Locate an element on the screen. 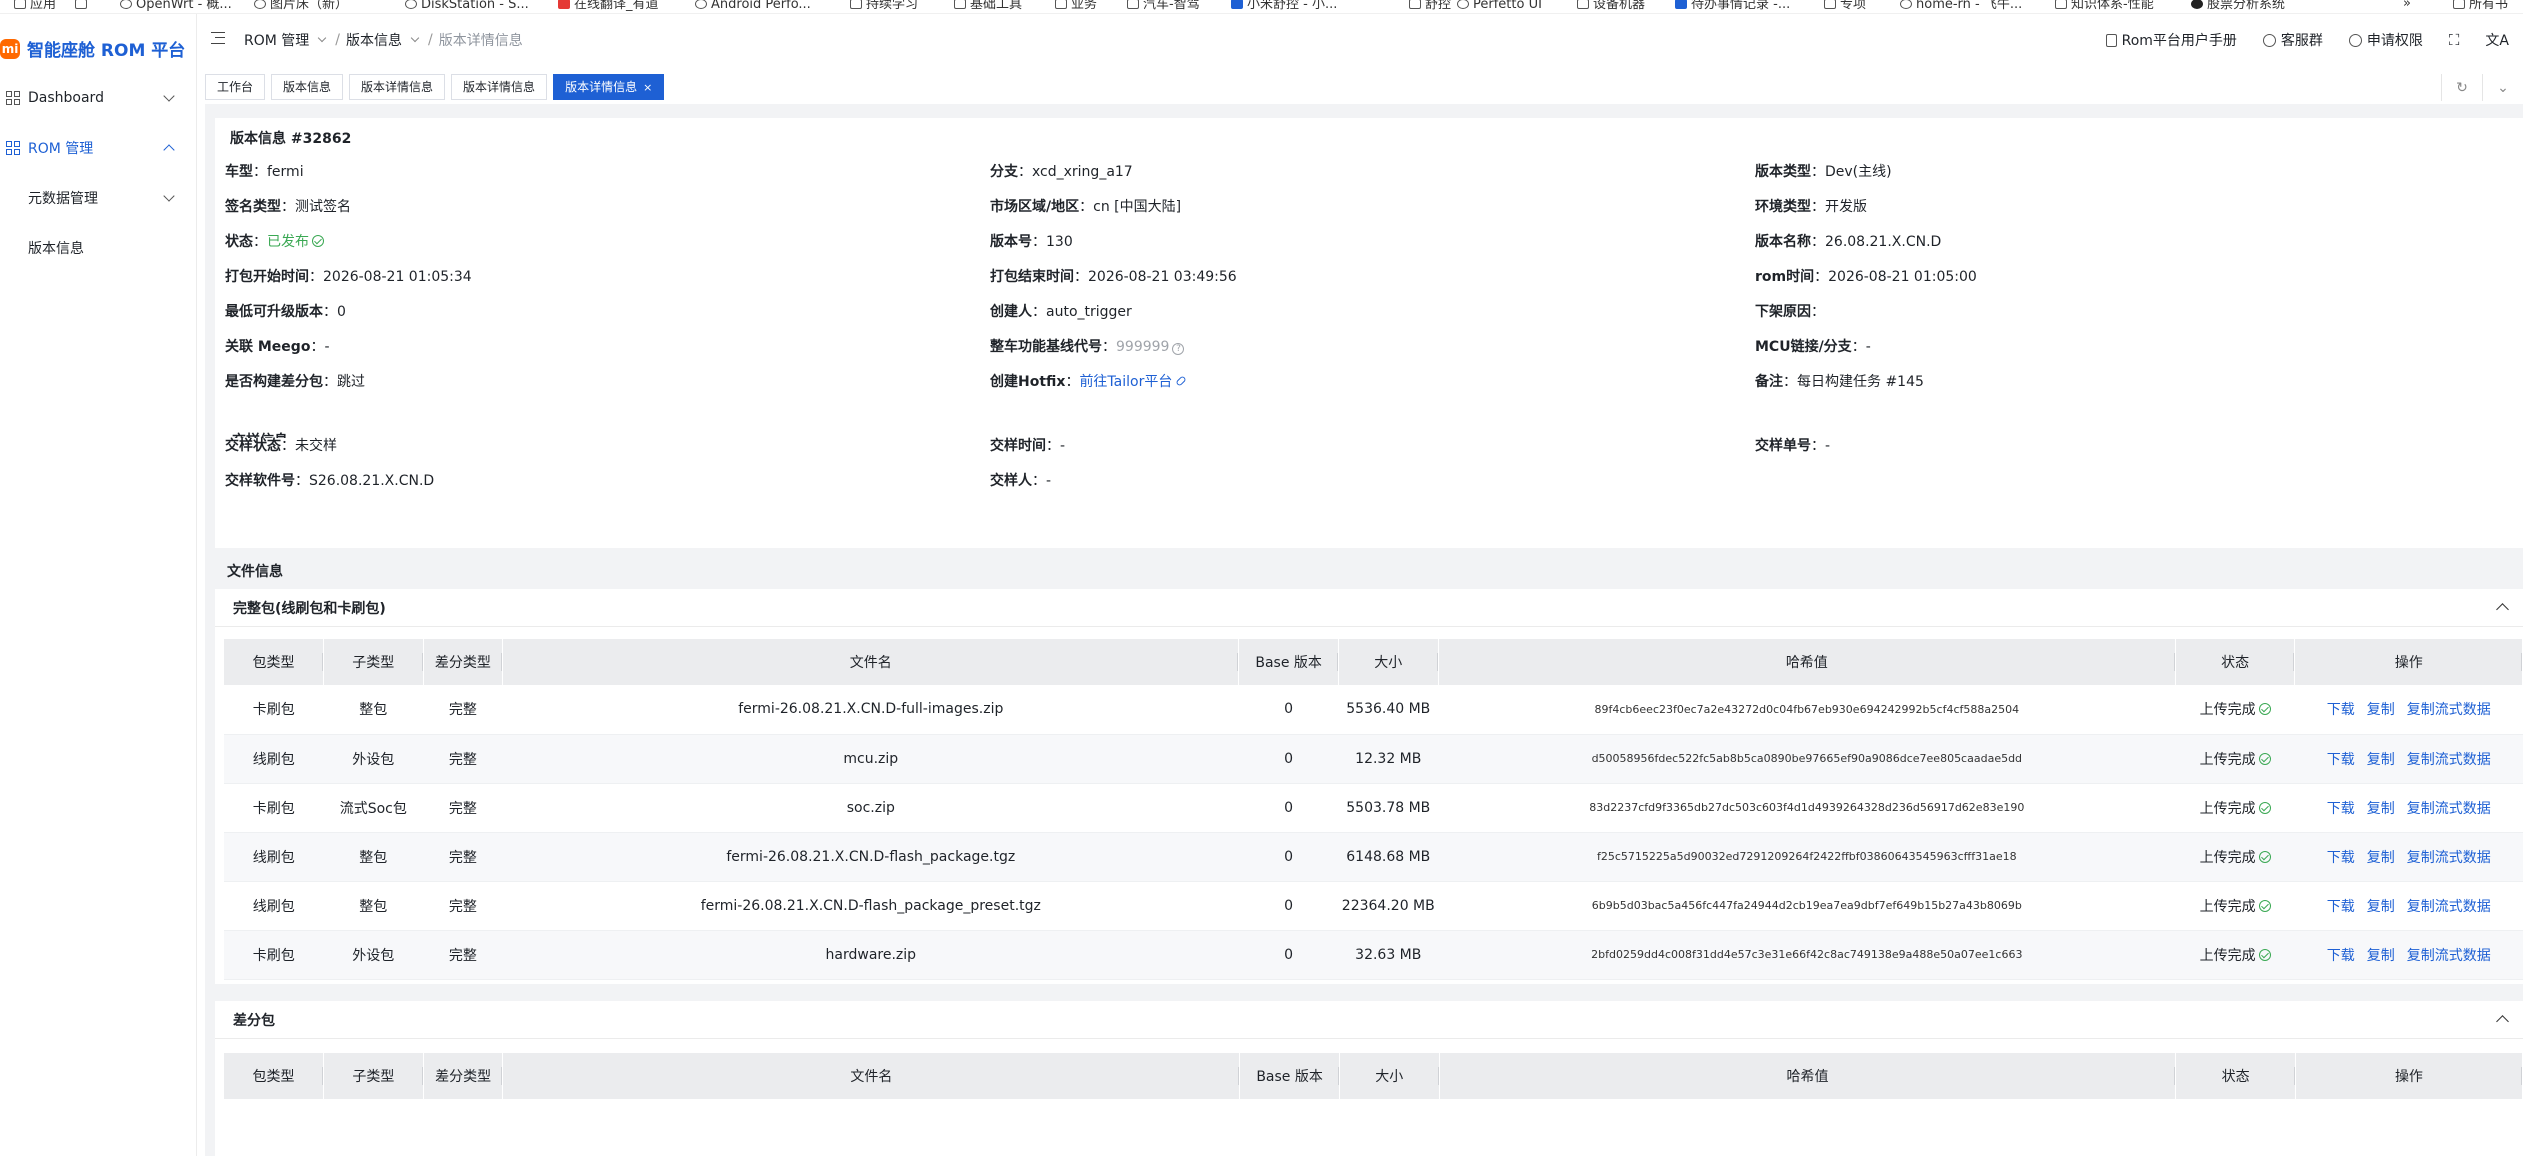 This screenshot has width=2523, height=1156. column-header: 大小 is located at coordinates (1389, 1076).